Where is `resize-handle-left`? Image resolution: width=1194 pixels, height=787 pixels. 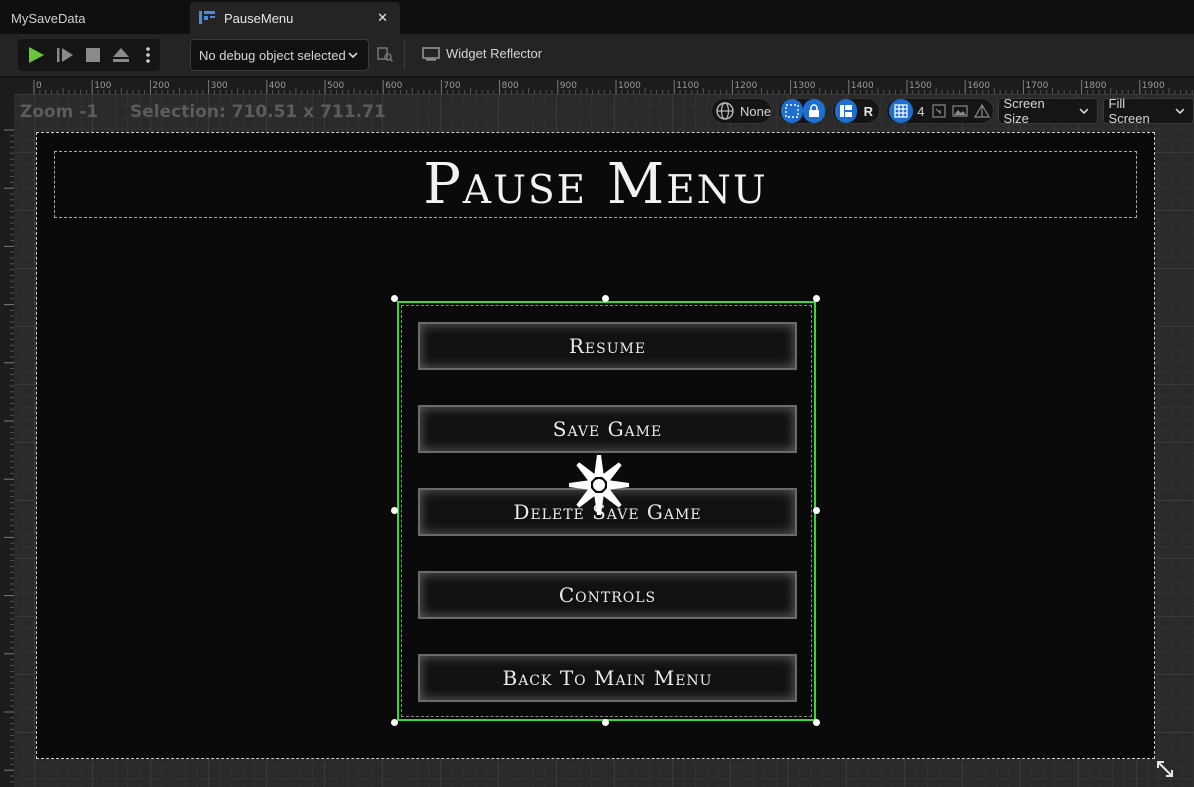 resize-handle-left is located at coordinates (394, 510).